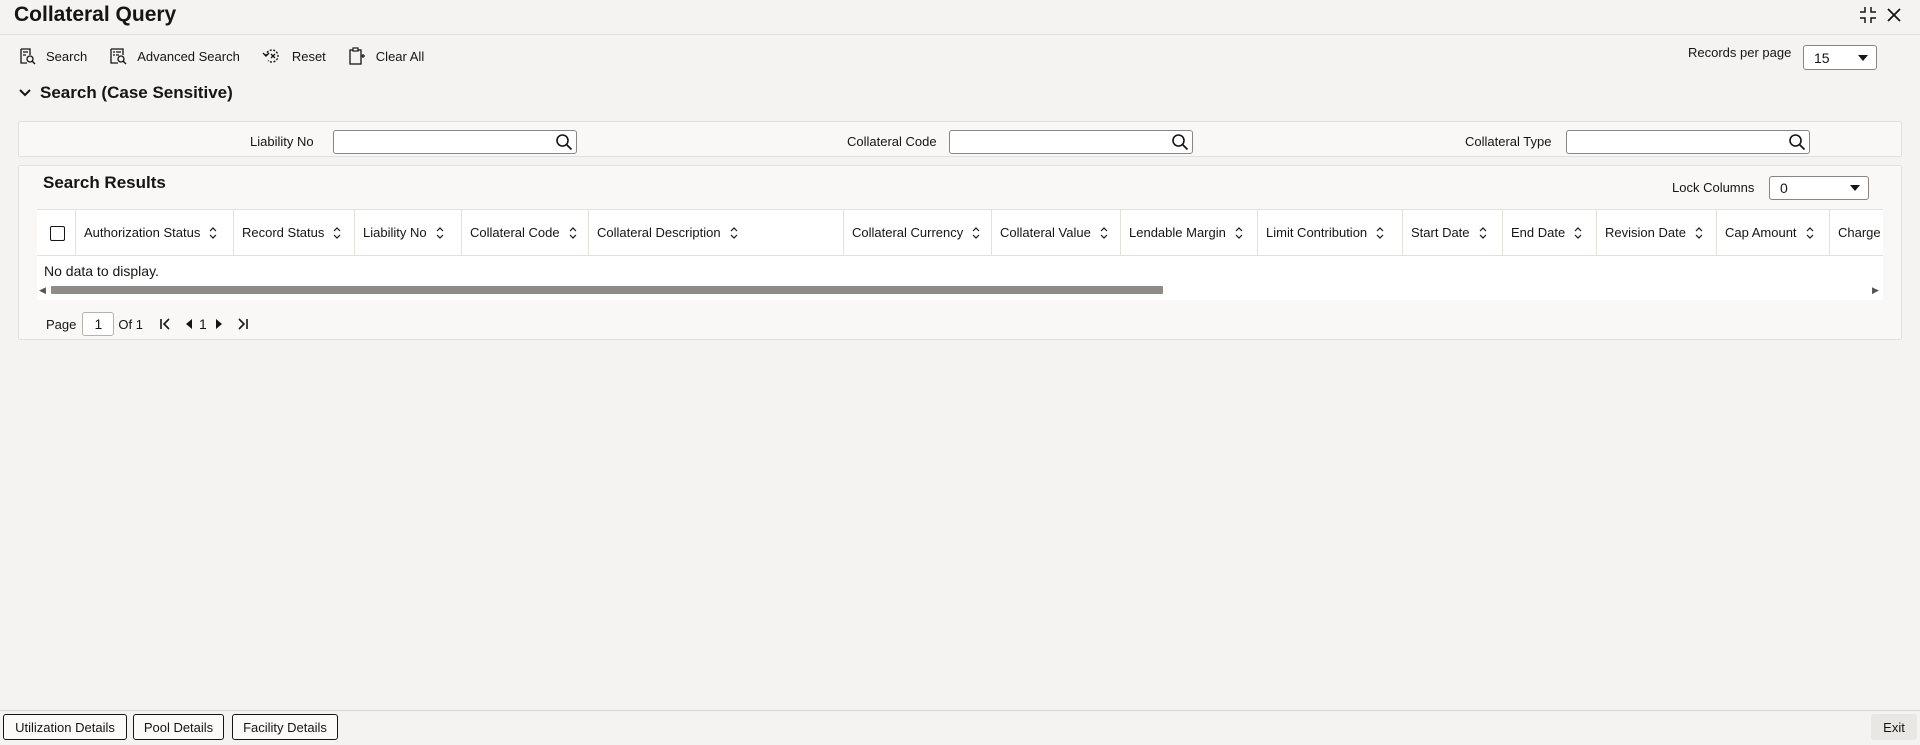 This screenshot has width=1920, height=745. What do you see at coordinates (65, 727) in the screenshot?
I see `utilization-details-button: Utilization Details` at bounding box center [65, 727].